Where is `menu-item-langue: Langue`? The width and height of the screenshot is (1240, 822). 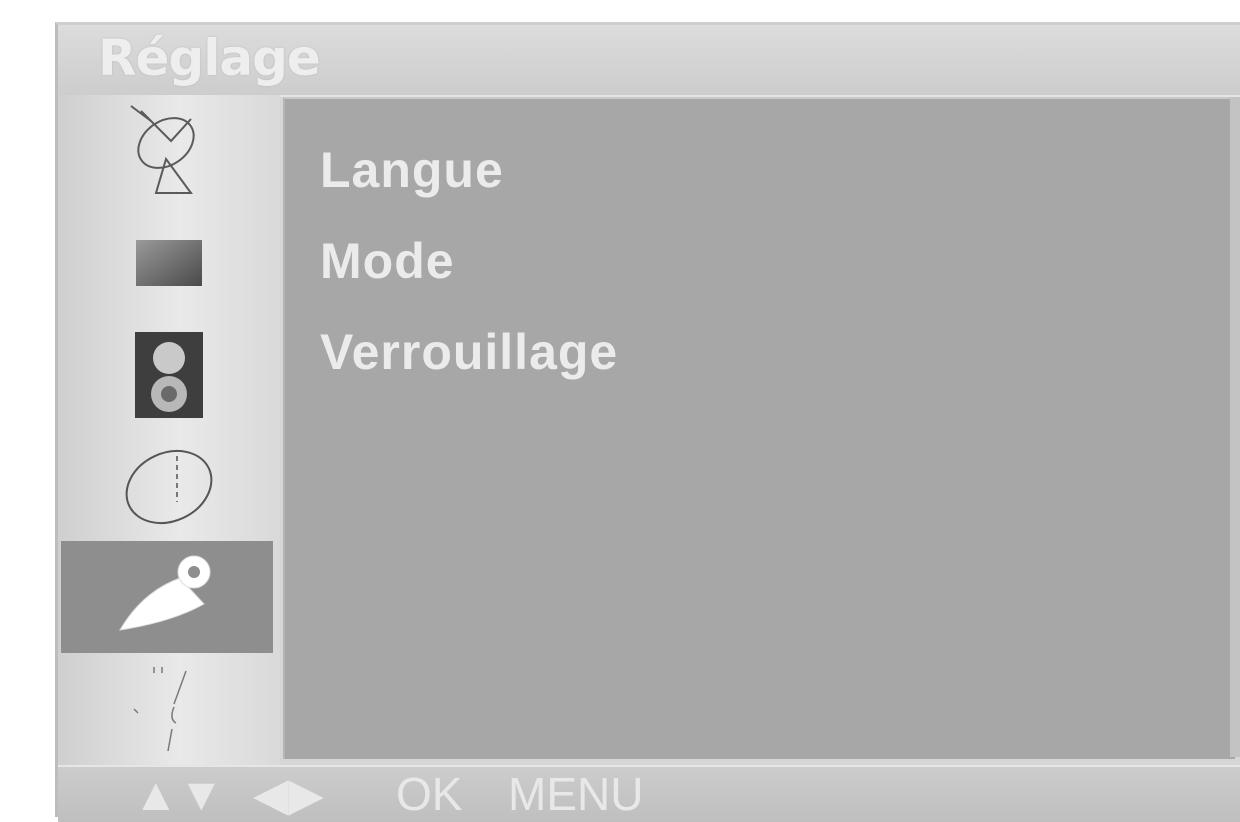 menu-item-langue: Langue is located at coordinates (469, 184).